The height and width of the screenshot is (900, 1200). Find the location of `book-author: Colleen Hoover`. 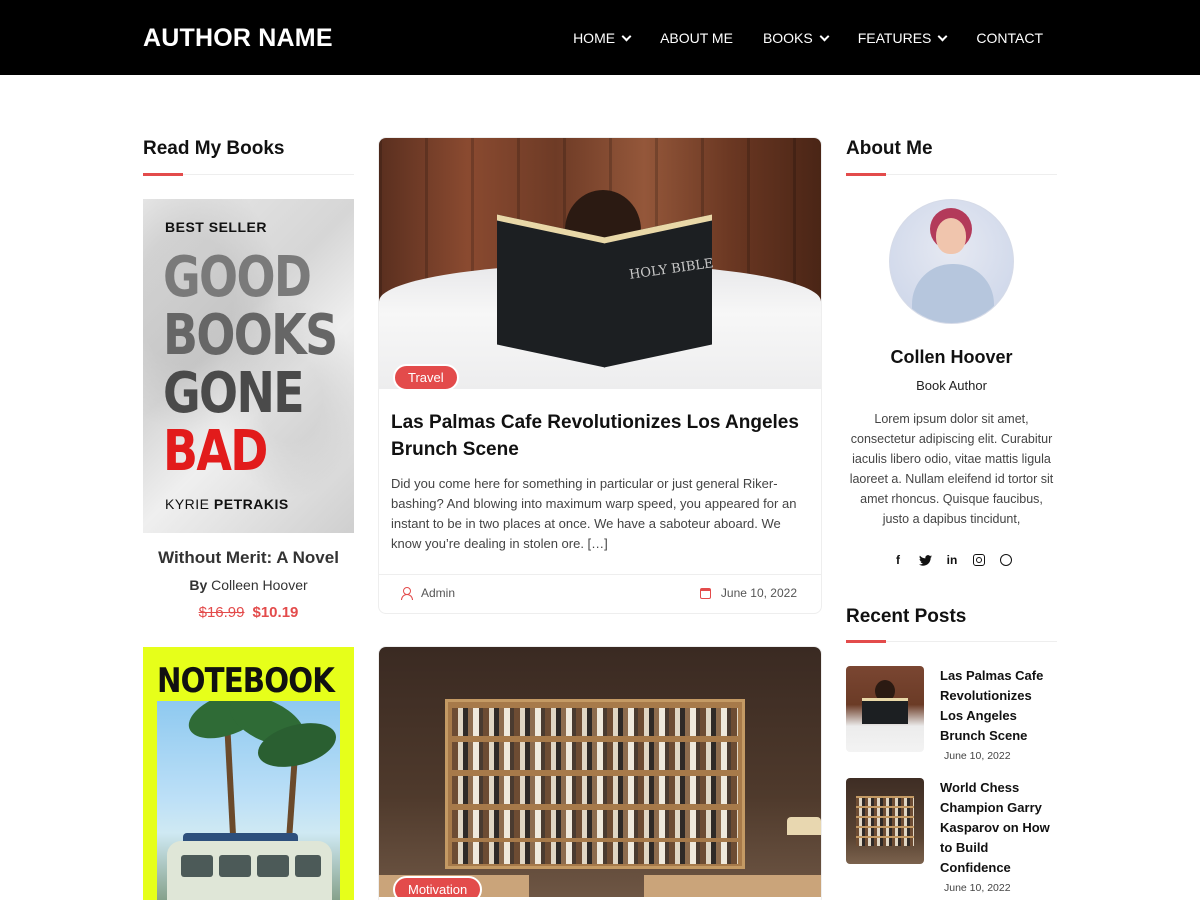

book-author: Colleen Hoover is located at coordinates (259, 585).